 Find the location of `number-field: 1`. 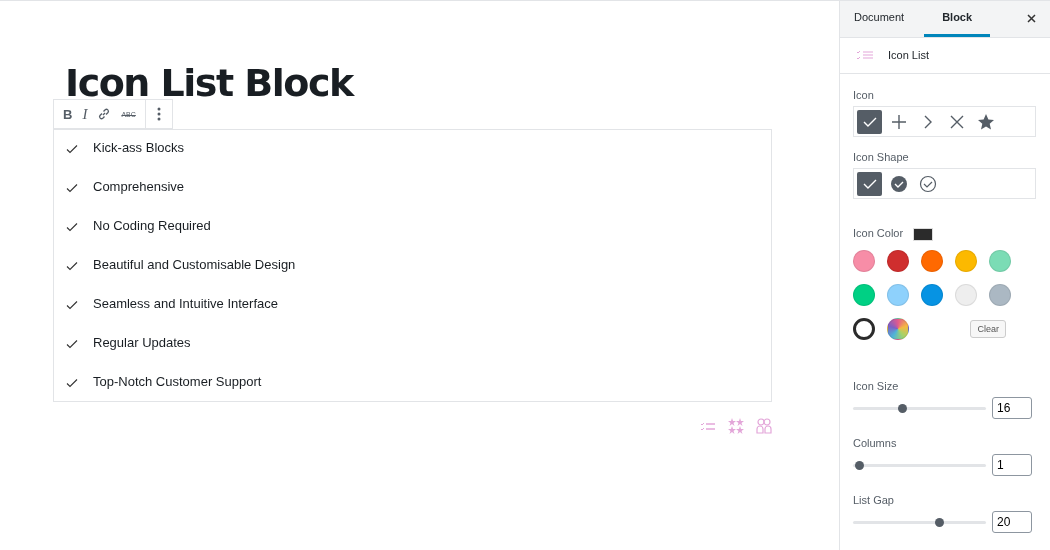

number-field: 1 is located at coordinates (1012, 465).